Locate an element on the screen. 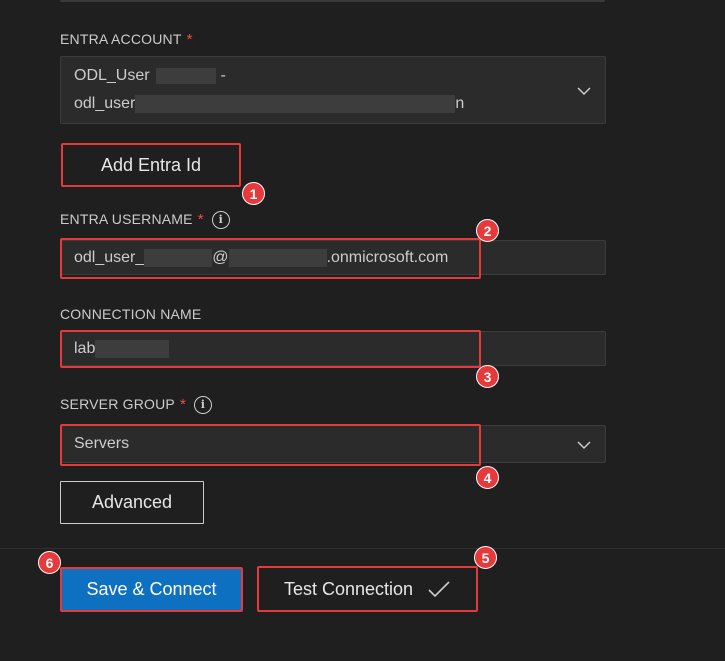 The image size is (725, 661). server-group-label: SERVER GROUP * i is located at coordinates (136, 405).